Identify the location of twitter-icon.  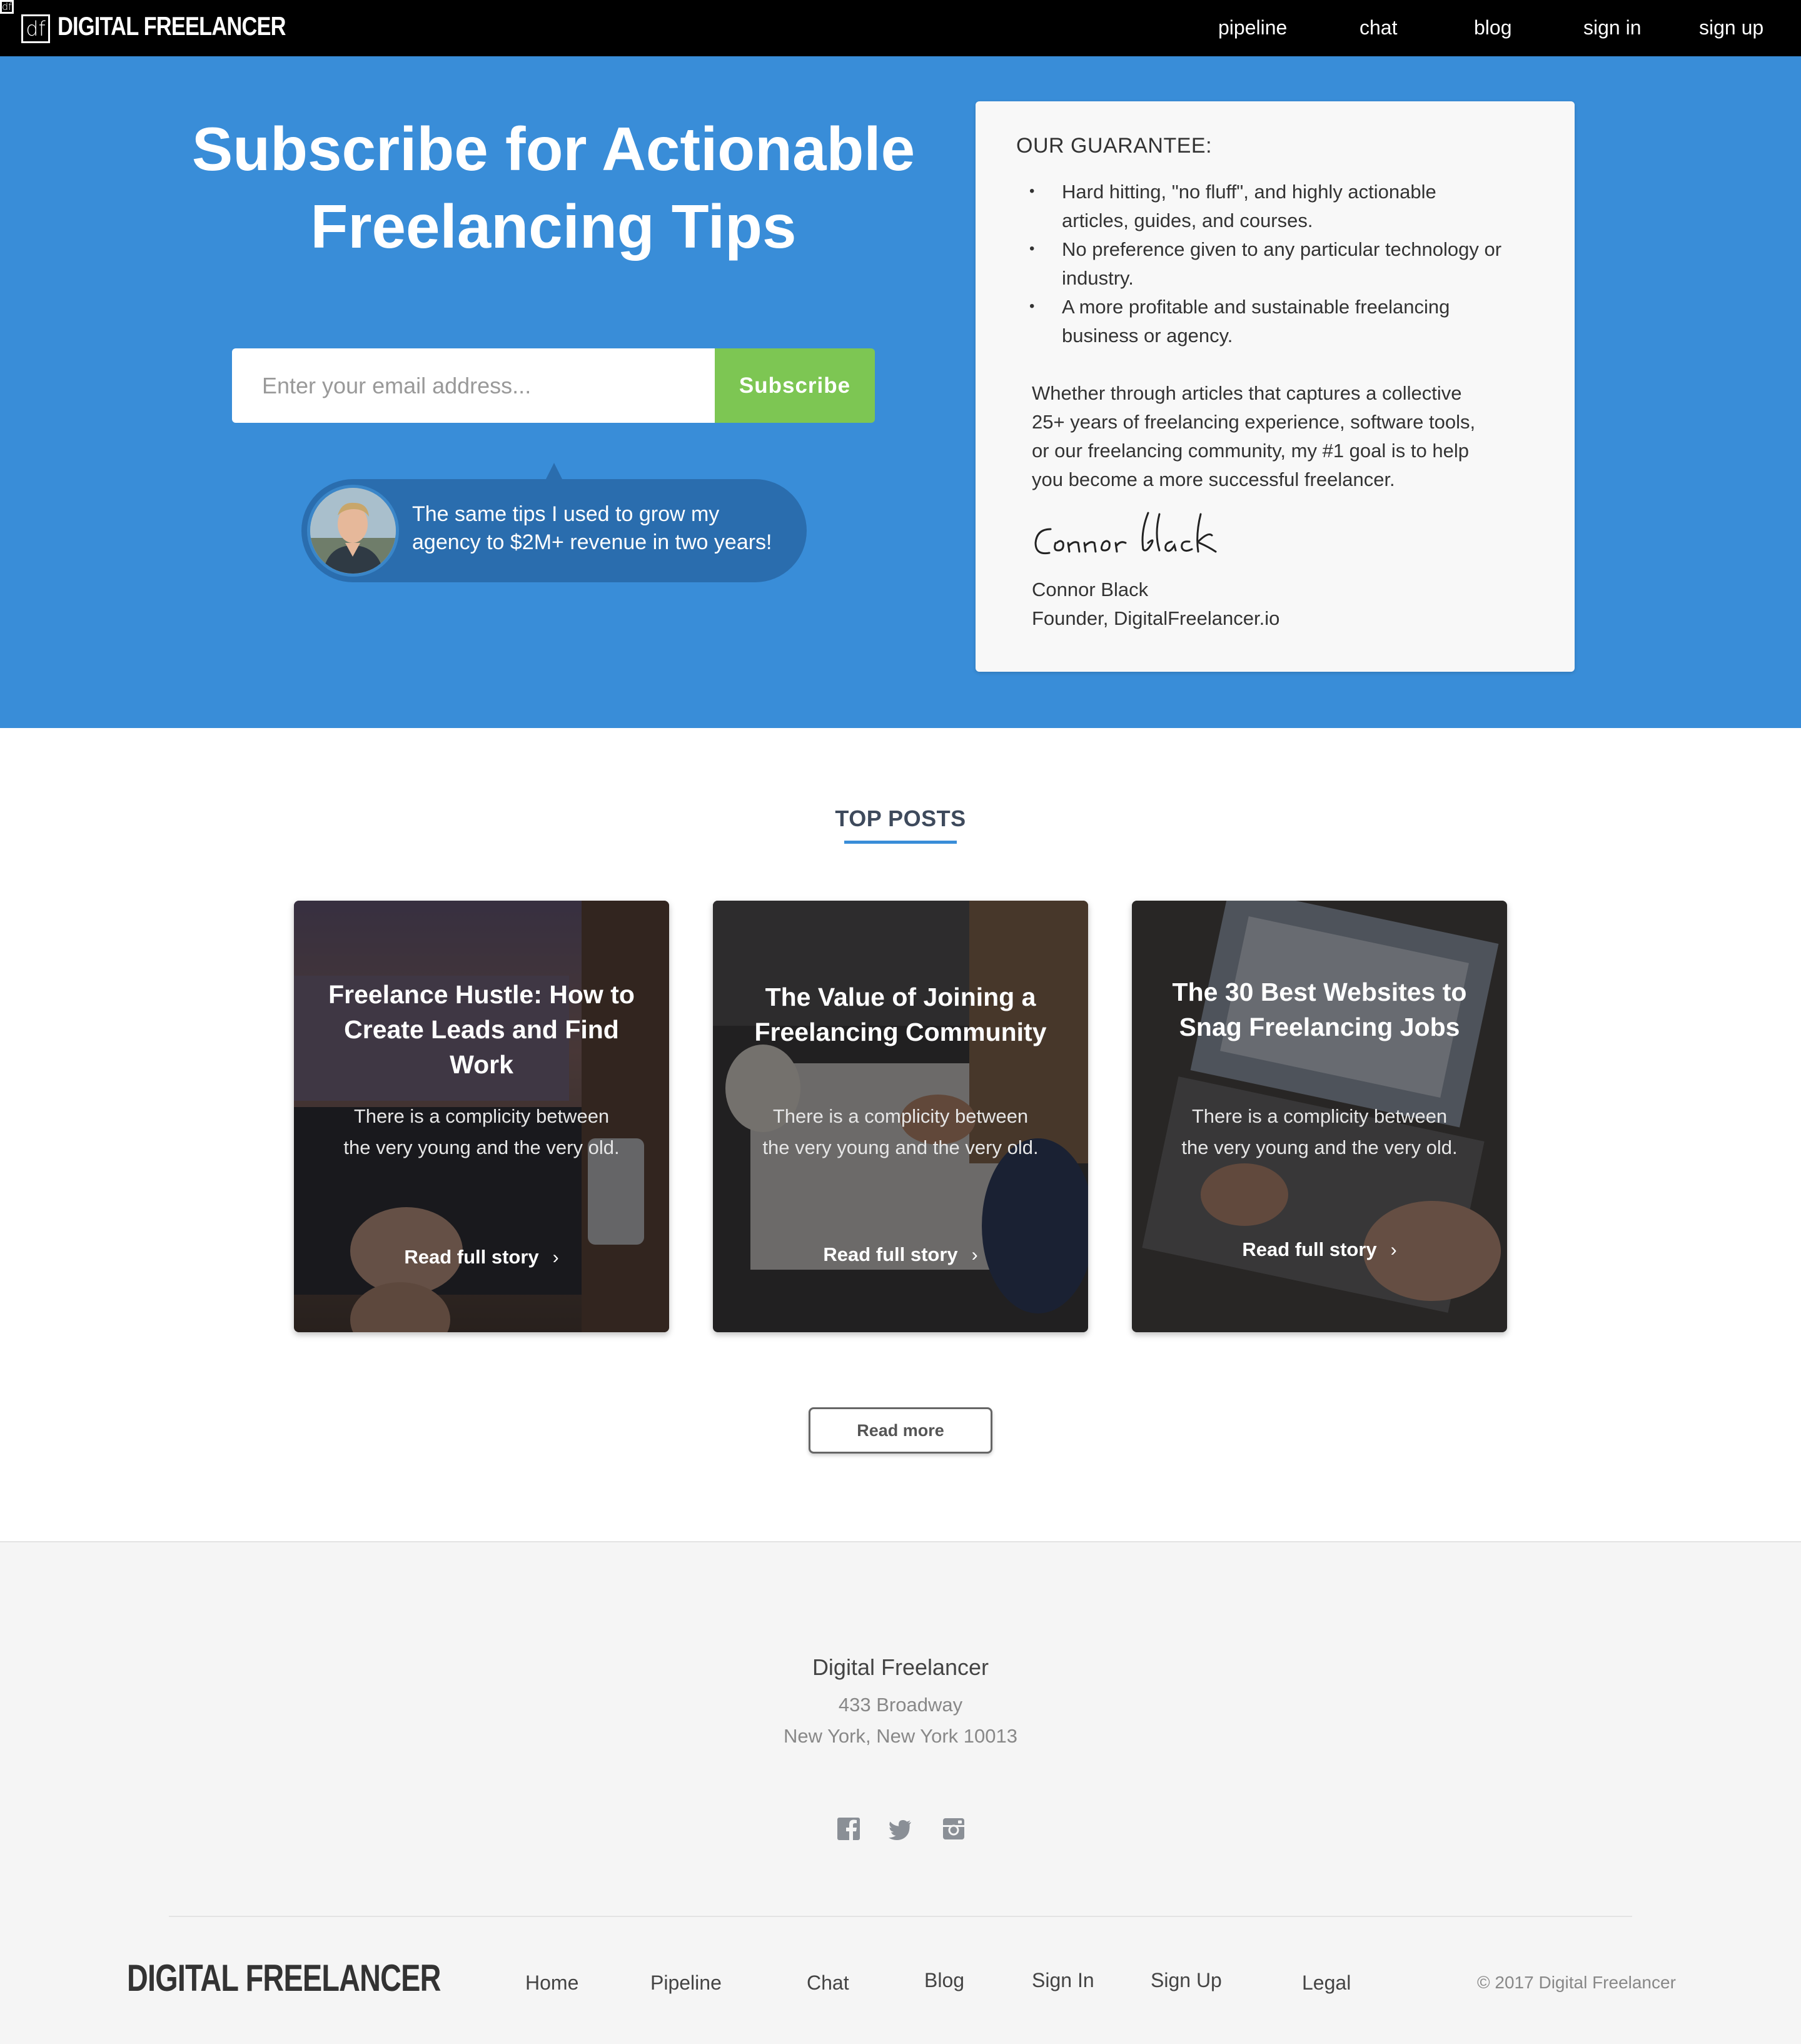
(901, 1829).